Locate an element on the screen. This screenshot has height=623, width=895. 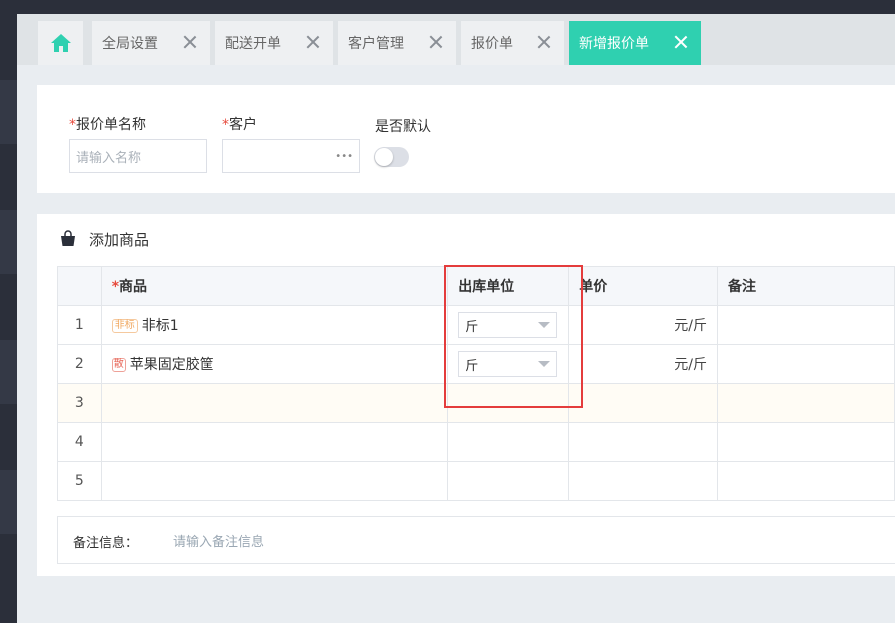
table-row: 4 is located at coordinates (476, 442).